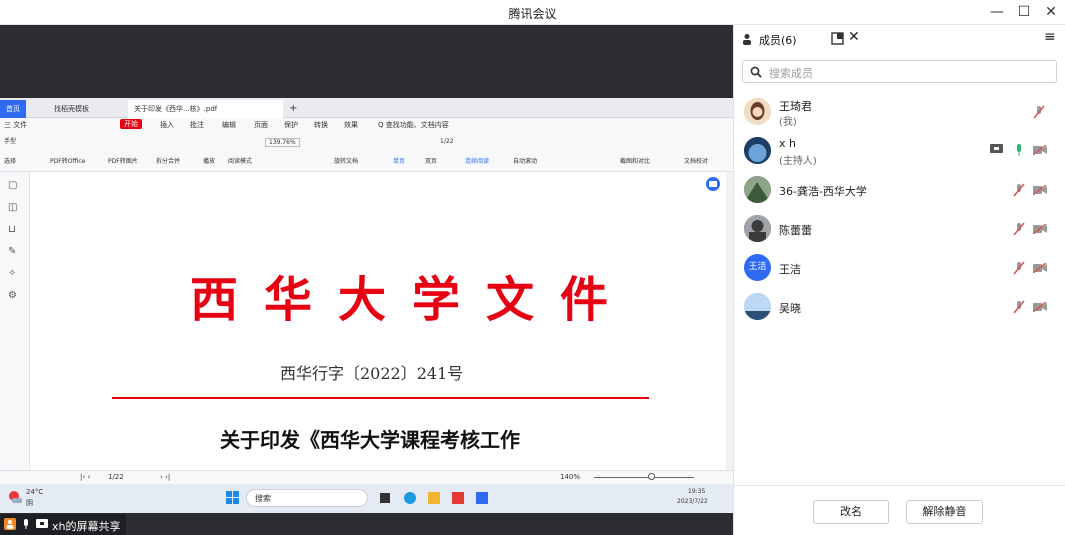 Image resolution: width=1065 pixels, height=535 pixels. Describe the element at coordinates (1024, 12) in the screenshot. I see `maximize-icon: ☐` at that location.